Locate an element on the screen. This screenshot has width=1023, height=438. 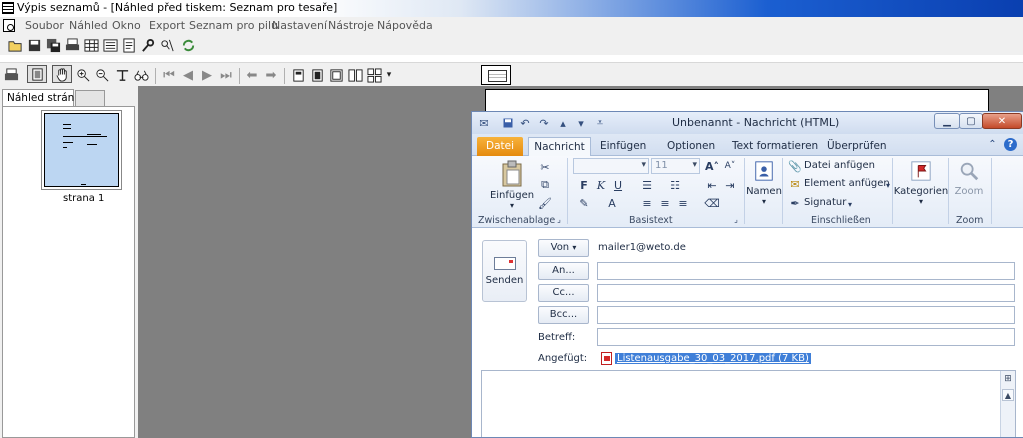
two-pages-icon is located at coordinates (355, 75).